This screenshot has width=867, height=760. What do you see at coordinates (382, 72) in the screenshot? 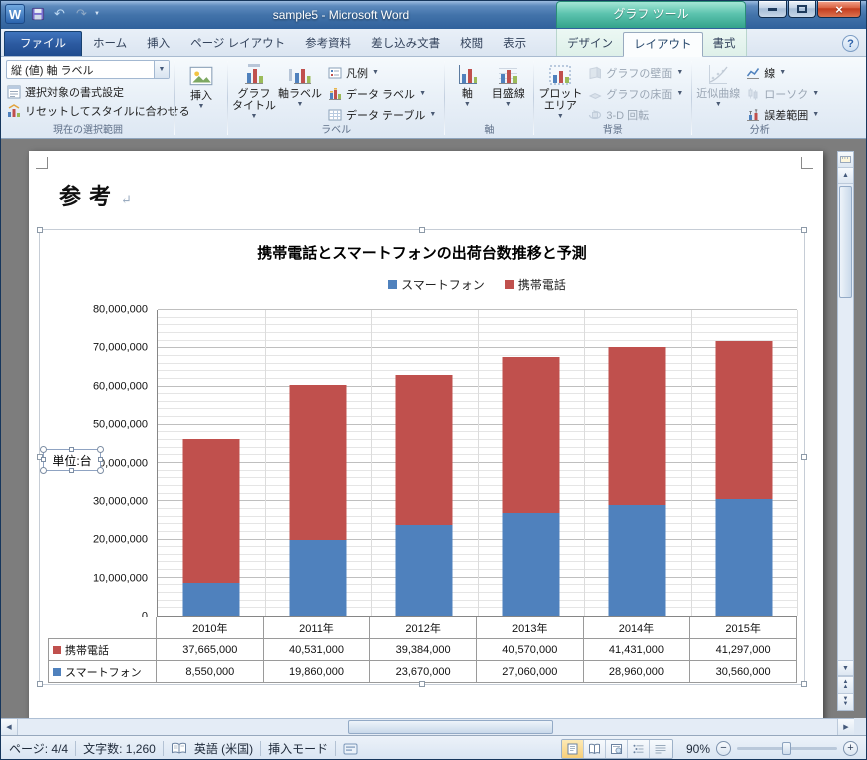
I see `legend-button: 凡例 ▼` at bounding box center [382, 72].